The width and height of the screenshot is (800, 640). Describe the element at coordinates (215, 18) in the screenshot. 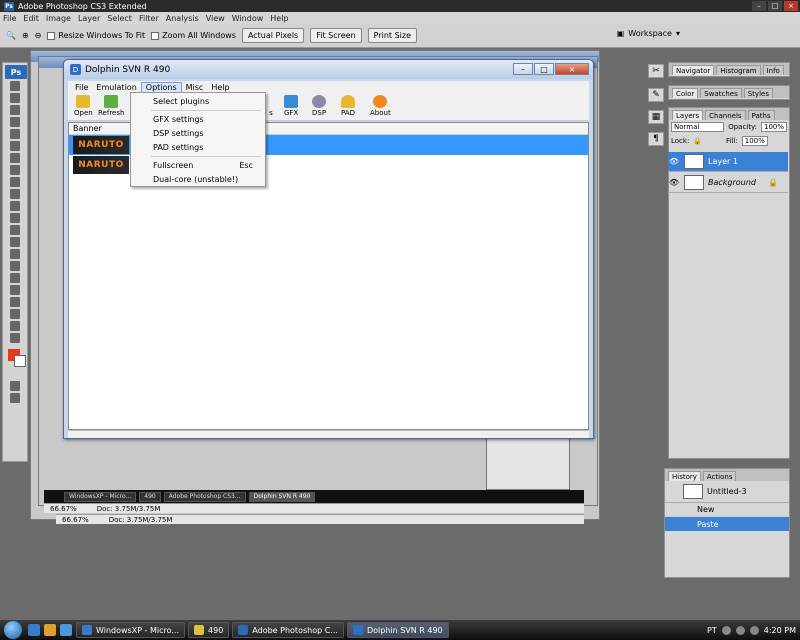

I see `ps-menu-view: View` at that location.